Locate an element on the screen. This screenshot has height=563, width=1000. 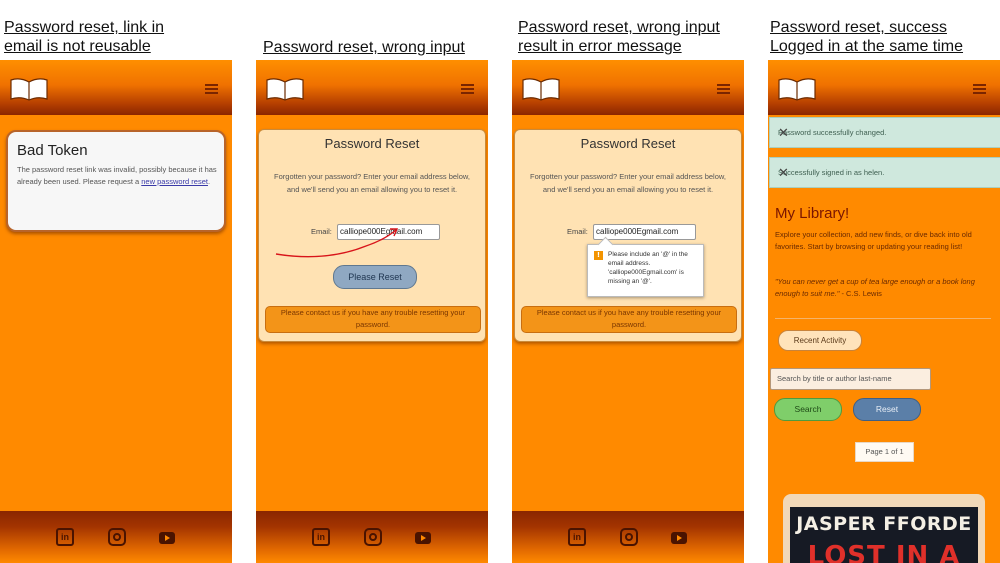
reset-button: Reset is located at coordinates (887, 409).